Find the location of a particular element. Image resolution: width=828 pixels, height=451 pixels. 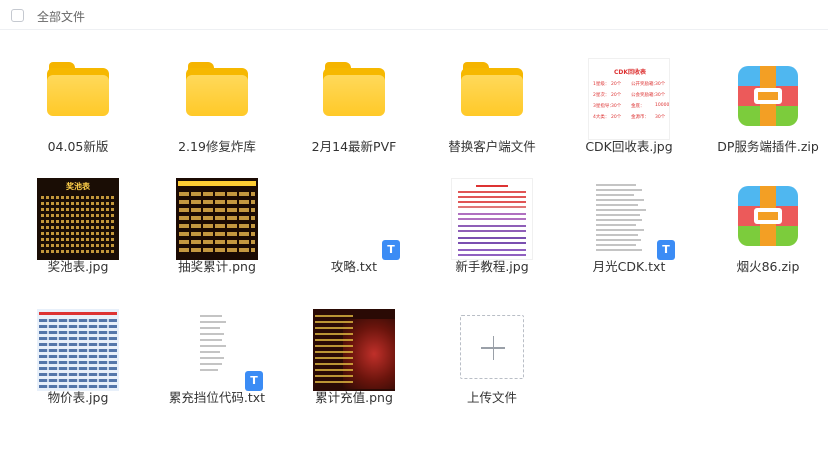

select-all-checkbox is located at coordinates (17, 15).